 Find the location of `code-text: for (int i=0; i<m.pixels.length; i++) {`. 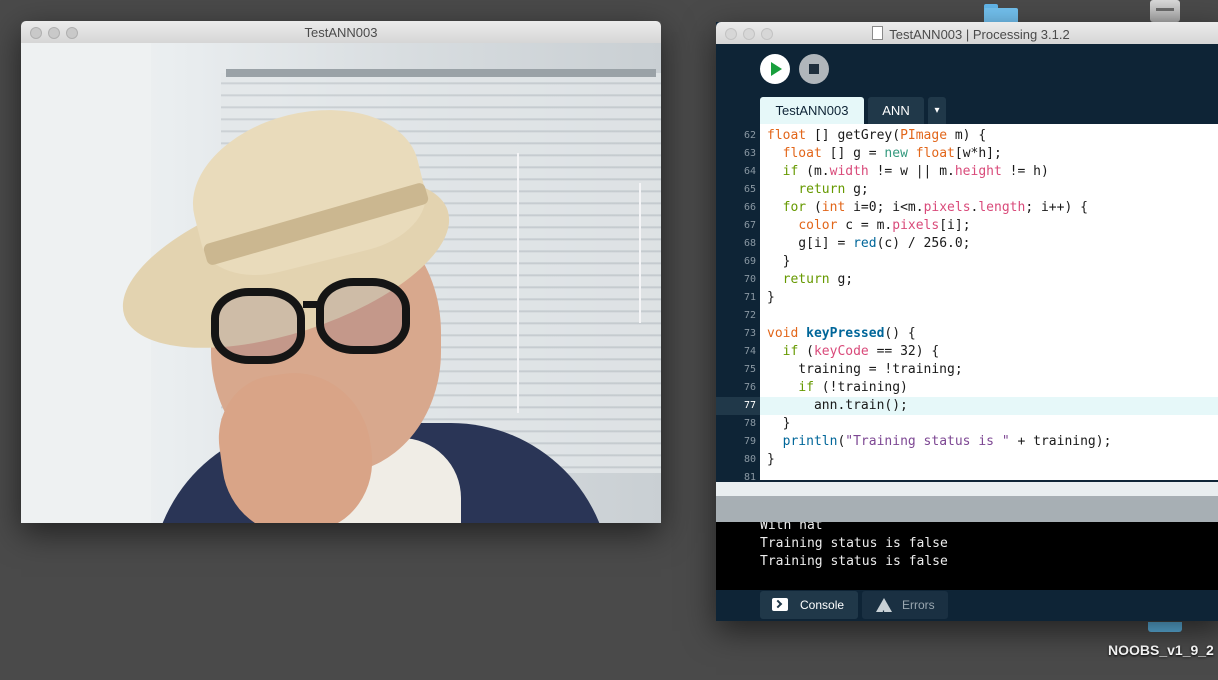

code-text: for (int i=0; i<m.pixels.length; i++) { is located at coordinates (935, 207).